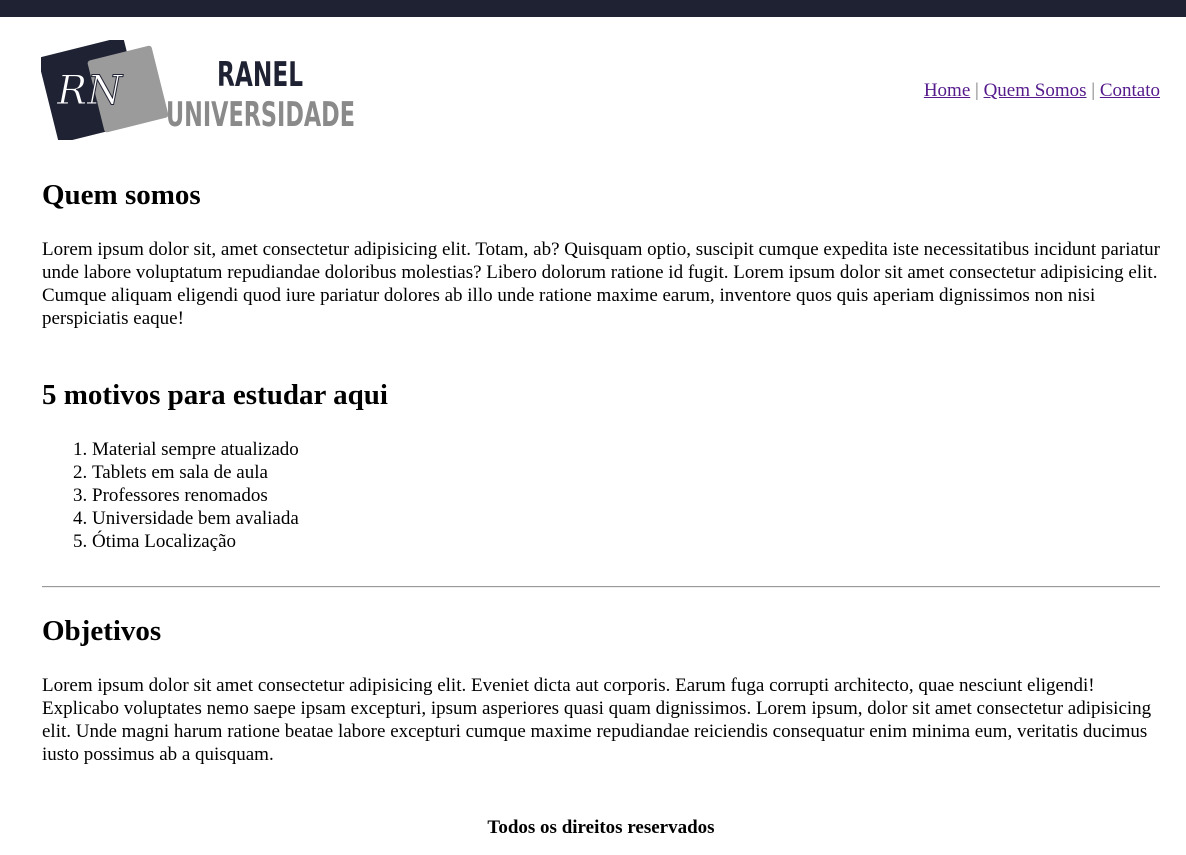 The height and width of the screenshot is (855, 1186). I want to click on main-nav: Home | Quem Somos | Contato, so click(1042, 91).